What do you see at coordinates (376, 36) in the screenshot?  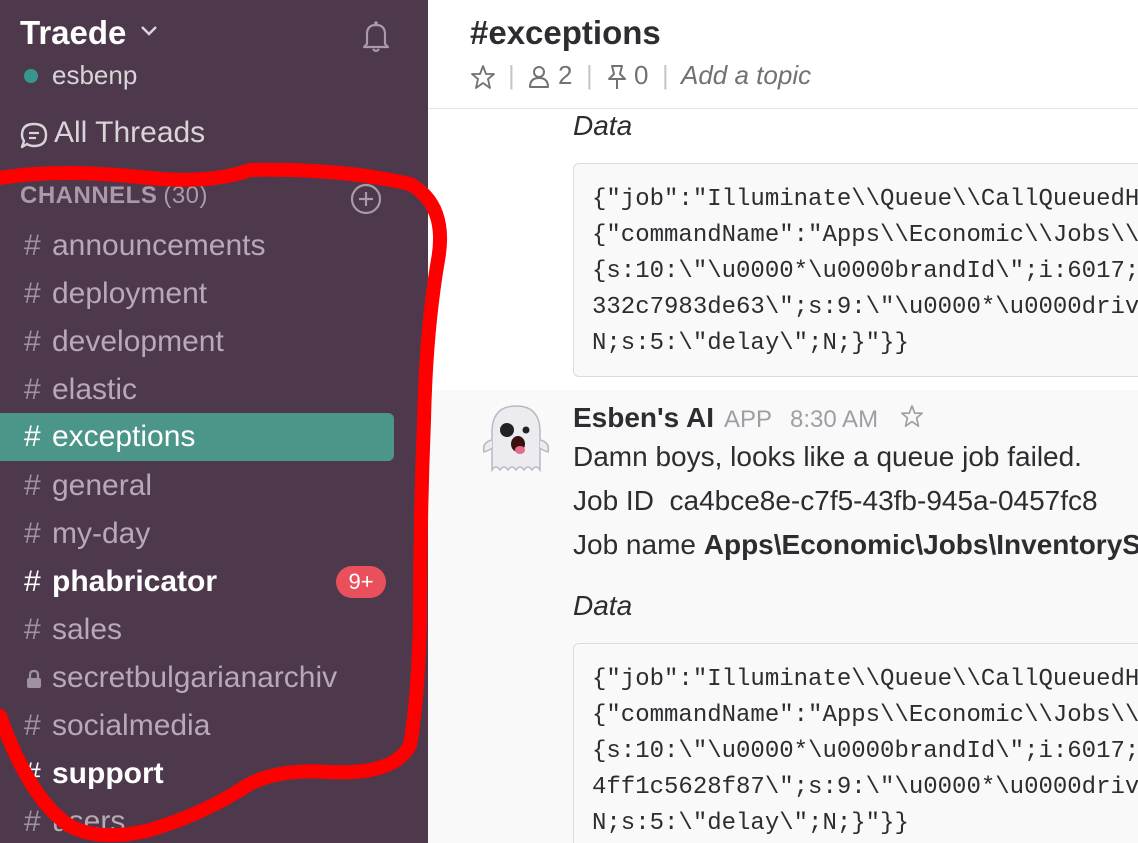 I see `bell-icon` at bounding box center [376, 36].